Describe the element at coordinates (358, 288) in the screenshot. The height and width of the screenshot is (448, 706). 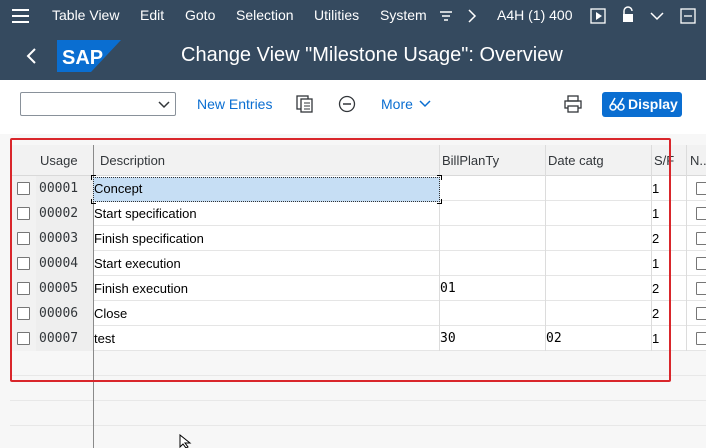
I see `table-row: 00005 Finish execution 01 2` at that location.